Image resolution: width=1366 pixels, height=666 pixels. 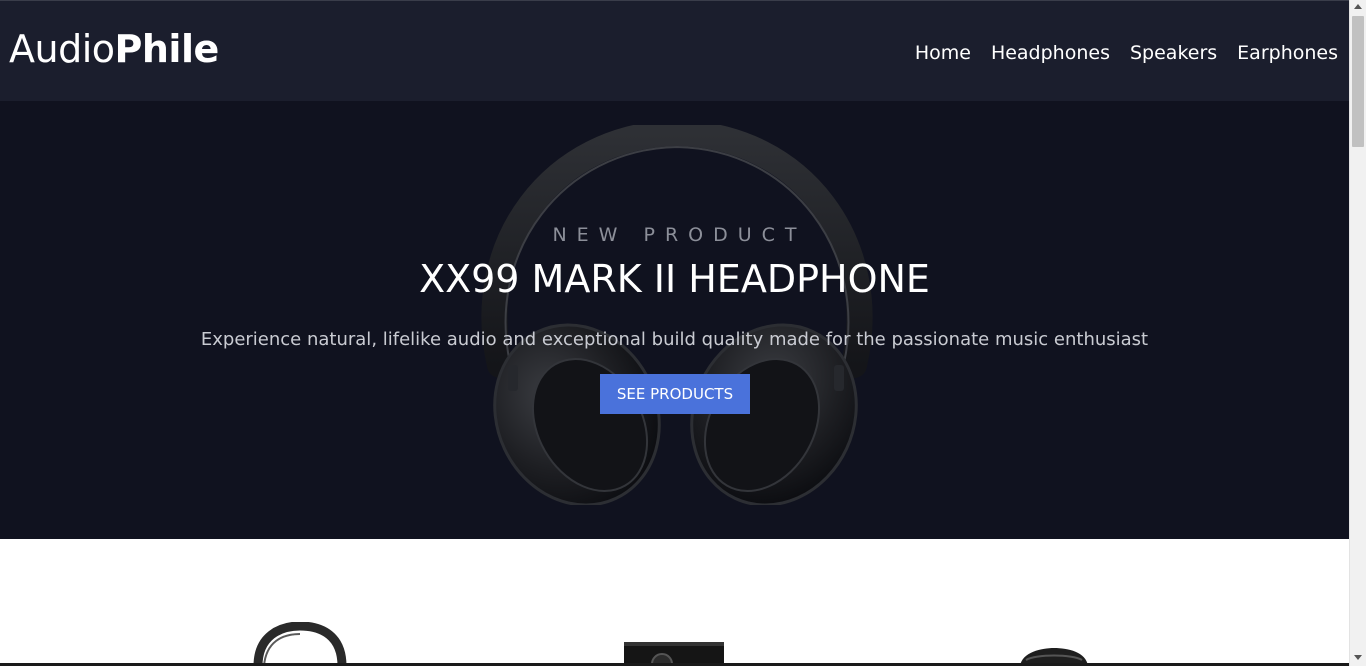 I want to click on brand-logo: AudioPhile, so click(x=114, y=49).